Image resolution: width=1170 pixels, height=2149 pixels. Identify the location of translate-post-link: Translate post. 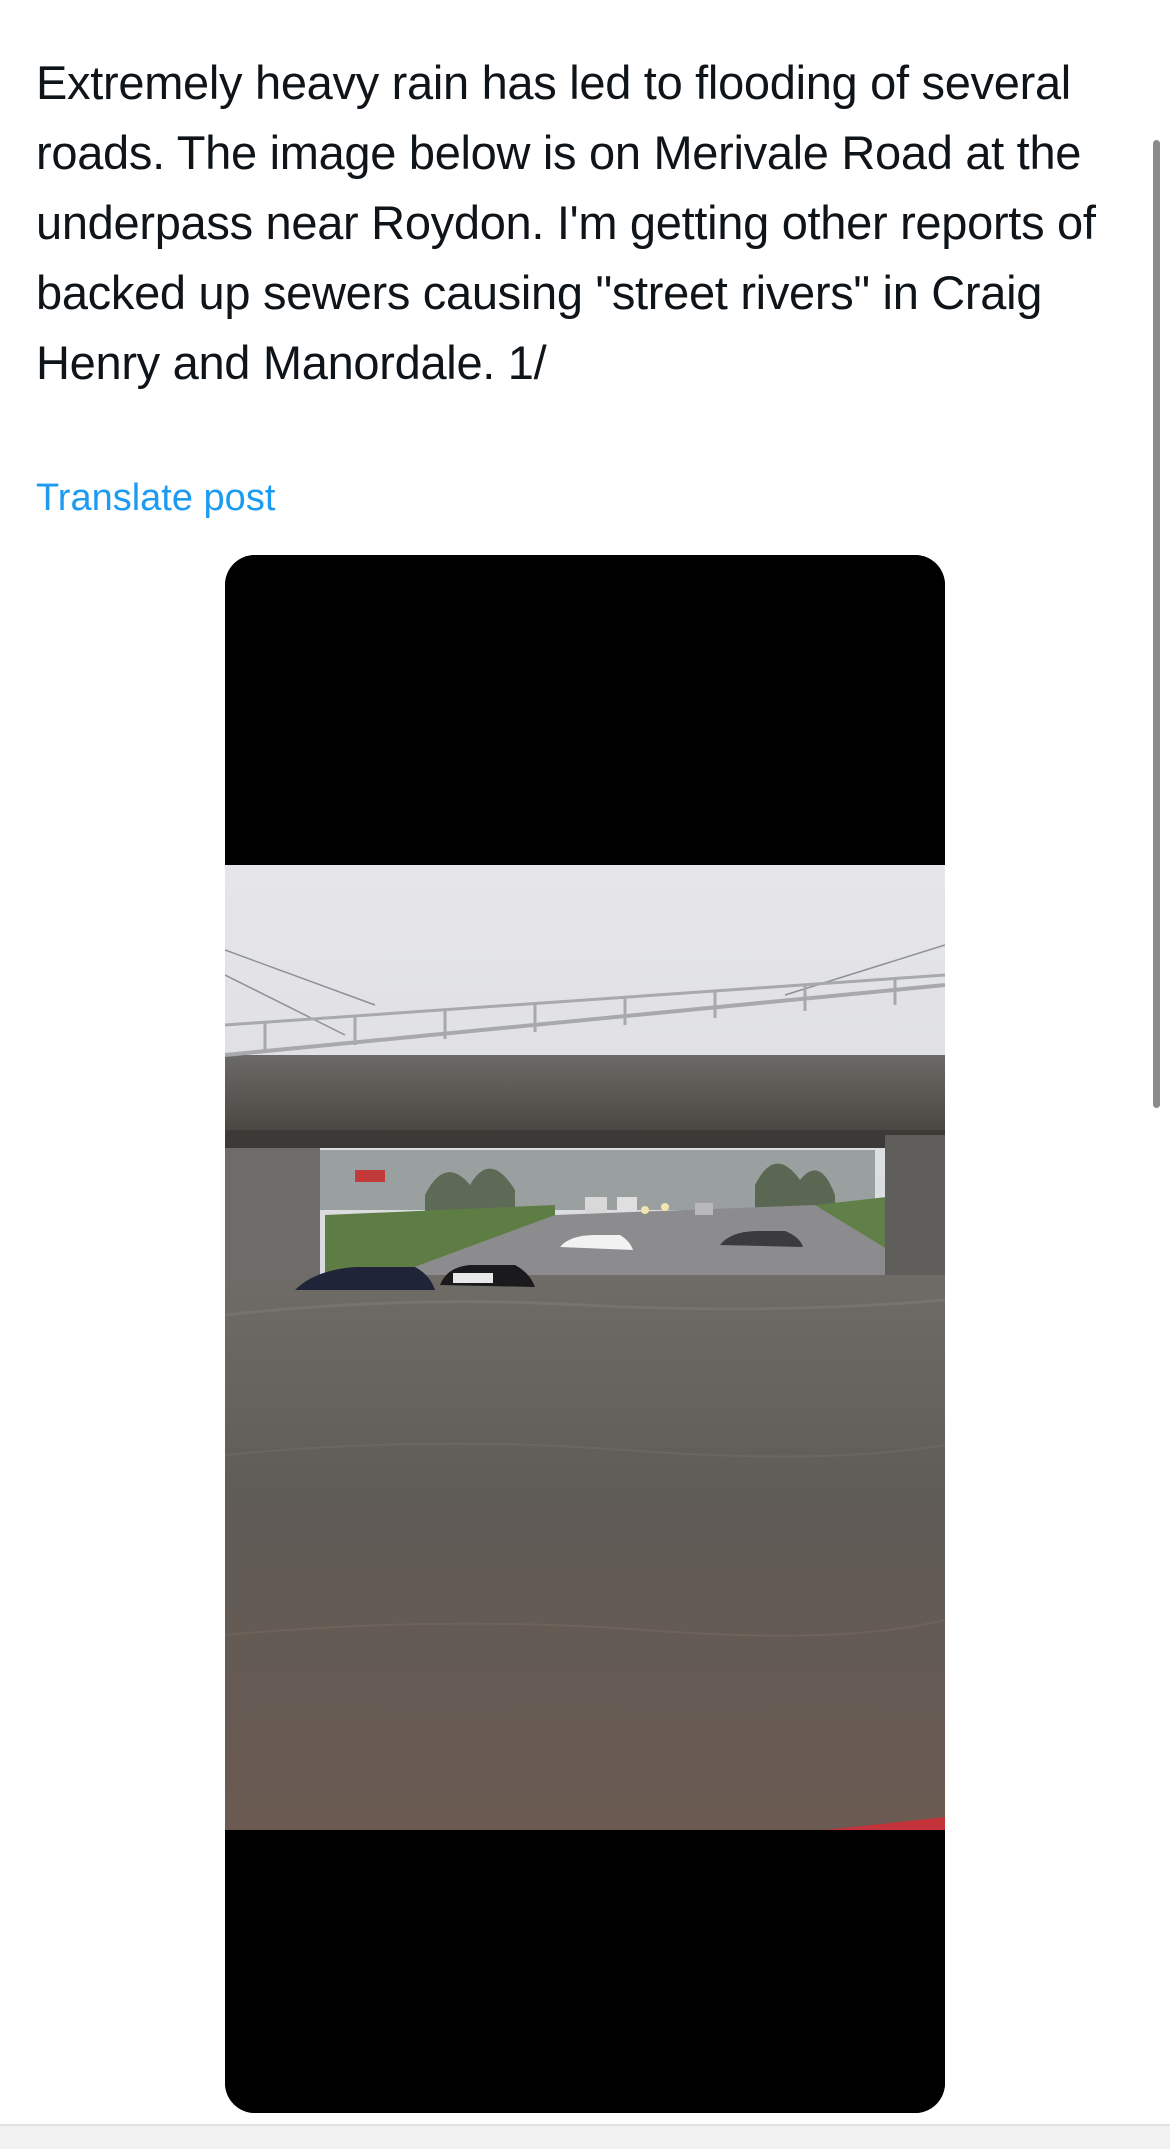
(155, 498).